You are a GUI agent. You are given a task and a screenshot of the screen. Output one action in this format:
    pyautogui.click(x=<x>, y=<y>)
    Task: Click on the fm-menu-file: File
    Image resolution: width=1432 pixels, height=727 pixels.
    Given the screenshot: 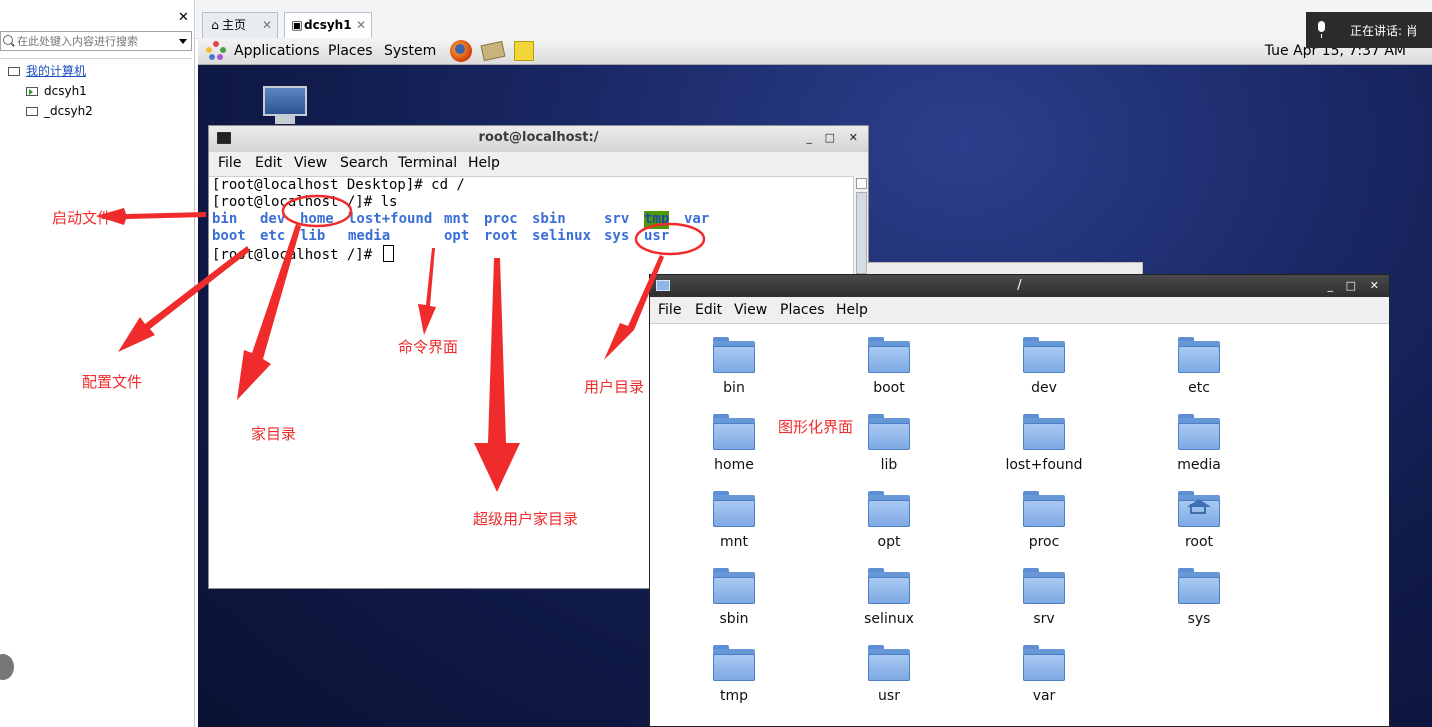 What is the action you would take?
    pyautogui.click(x=669, y=310)
    